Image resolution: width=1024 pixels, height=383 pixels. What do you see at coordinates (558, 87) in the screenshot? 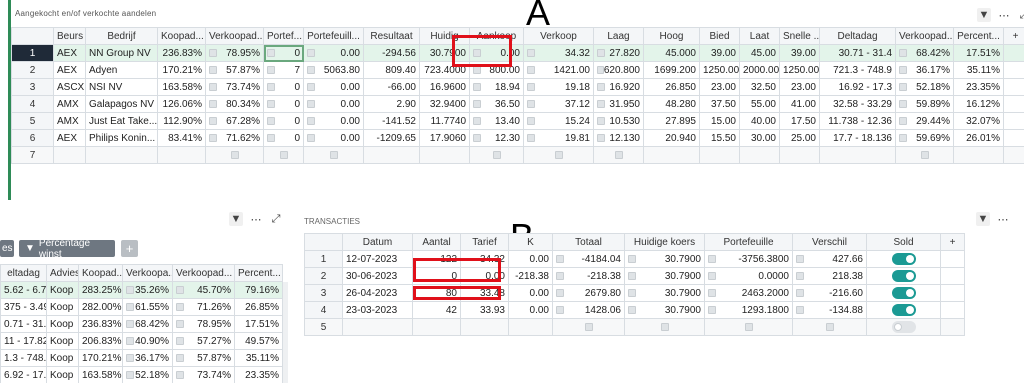
I see `cell-verkoop: 19.18` at bounding box center [558, 87].